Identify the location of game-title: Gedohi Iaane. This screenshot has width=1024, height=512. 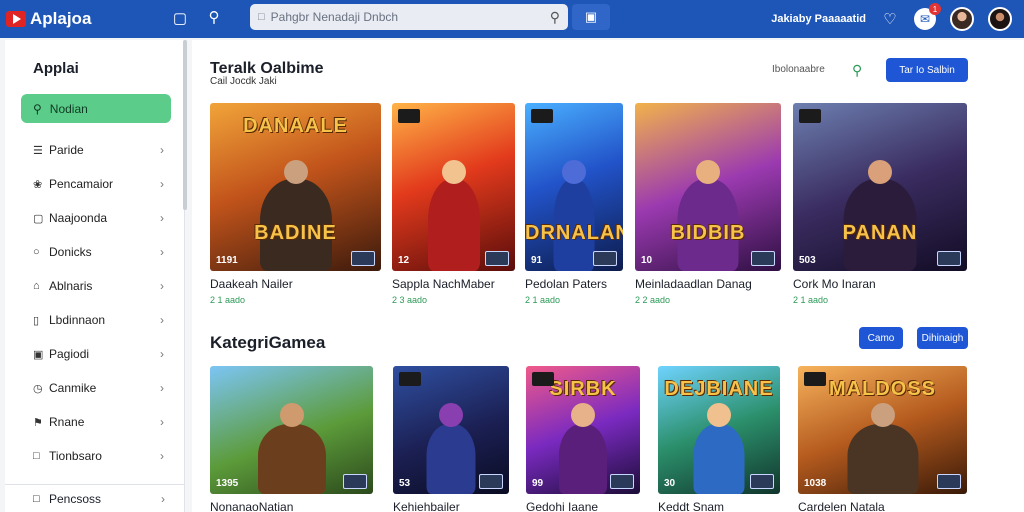
(583, 506).